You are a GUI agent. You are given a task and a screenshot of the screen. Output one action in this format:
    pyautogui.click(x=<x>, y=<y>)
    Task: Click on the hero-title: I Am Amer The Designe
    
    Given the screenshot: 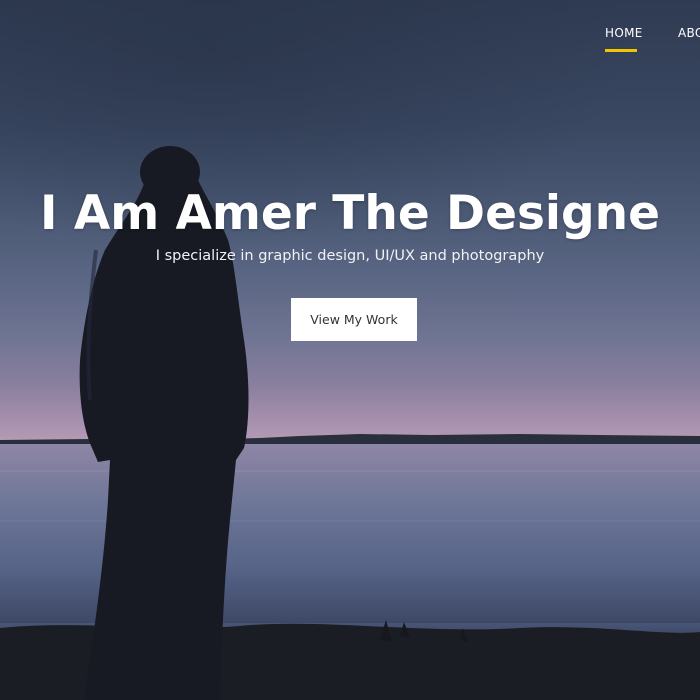 What is the action you would take?
    pyautogui.click(x=350, y=213)
    